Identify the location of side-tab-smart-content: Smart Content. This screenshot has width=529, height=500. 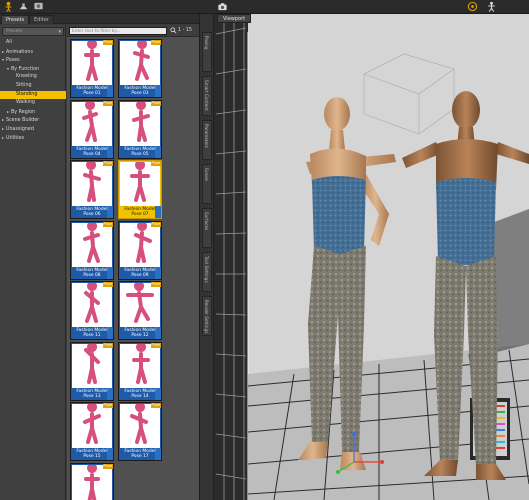
(207, 96).